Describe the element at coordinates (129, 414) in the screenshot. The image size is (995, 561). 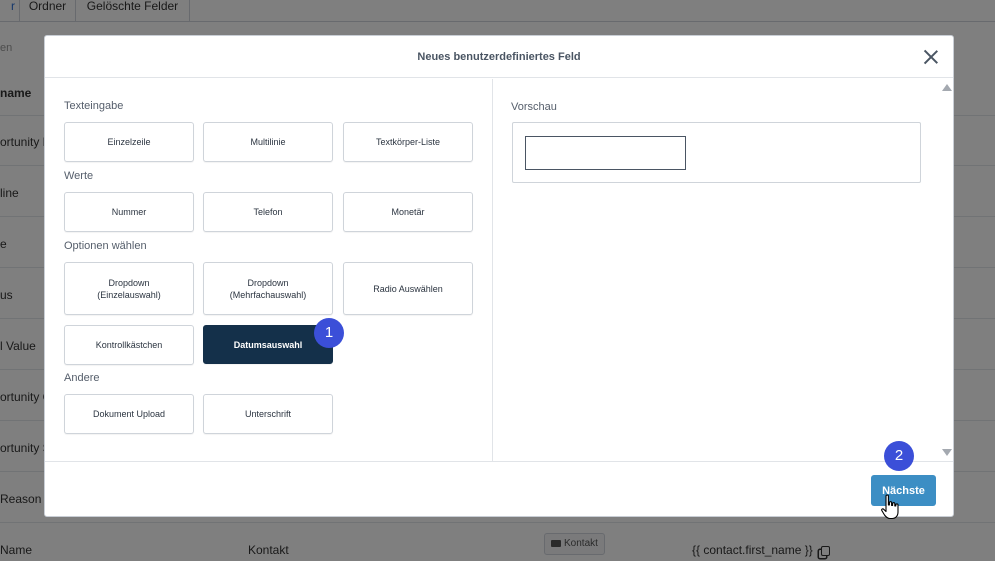
I see `file-upload-button: Dokument Upload` at that location.